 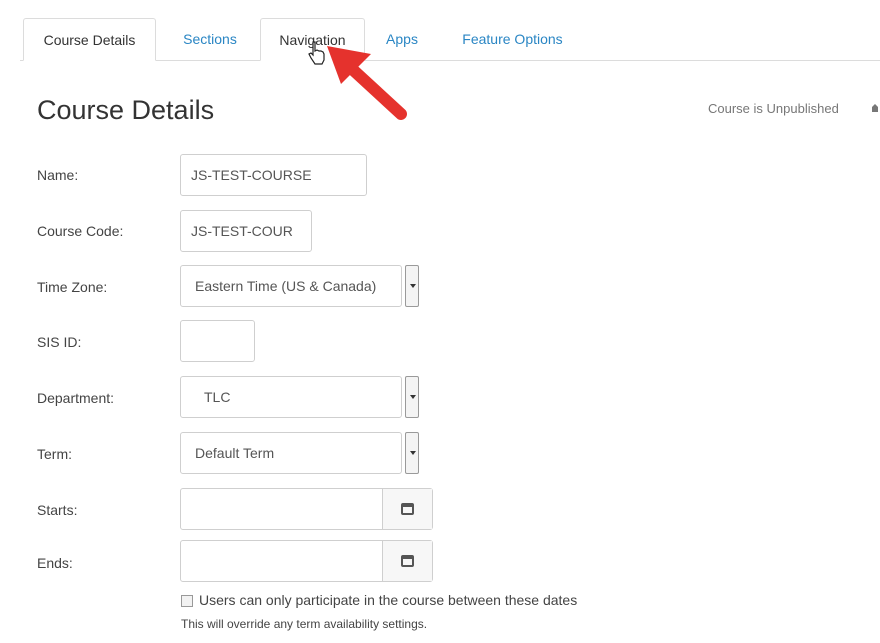 I want to click on name-input: JS-TEST-COURSE, so click(x=273, y=175).